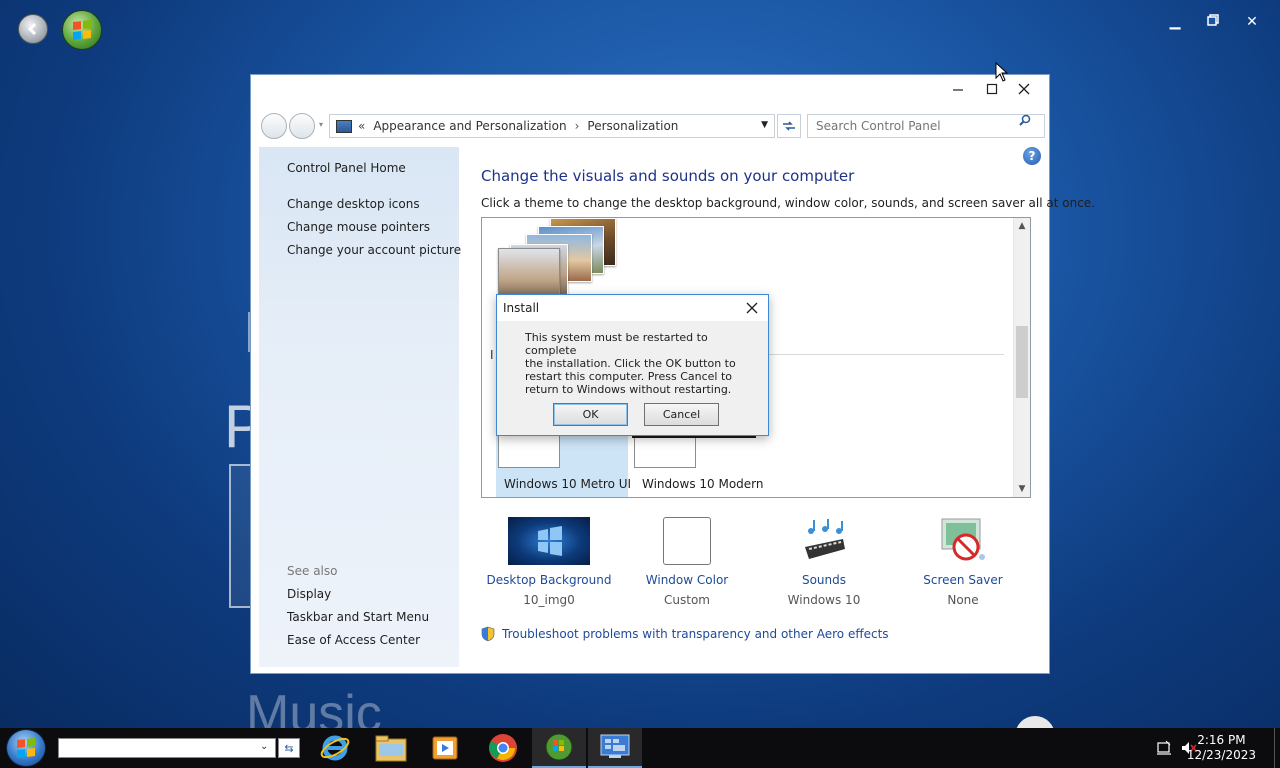 The height and width of the screenshot is (768, 1280). What do you see at coordinates (353, 640) in the screenshot?
I see `see-also-ease-of-access: Ease of Access Center` at bounding box center [353, 640].